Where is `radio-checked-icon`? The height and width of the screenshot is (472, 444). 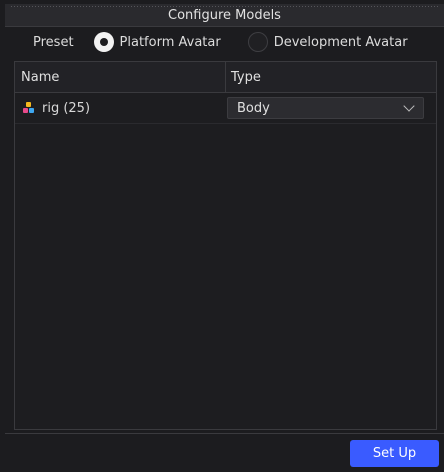 radio-checked-icon is located at coordinates (103, 42).